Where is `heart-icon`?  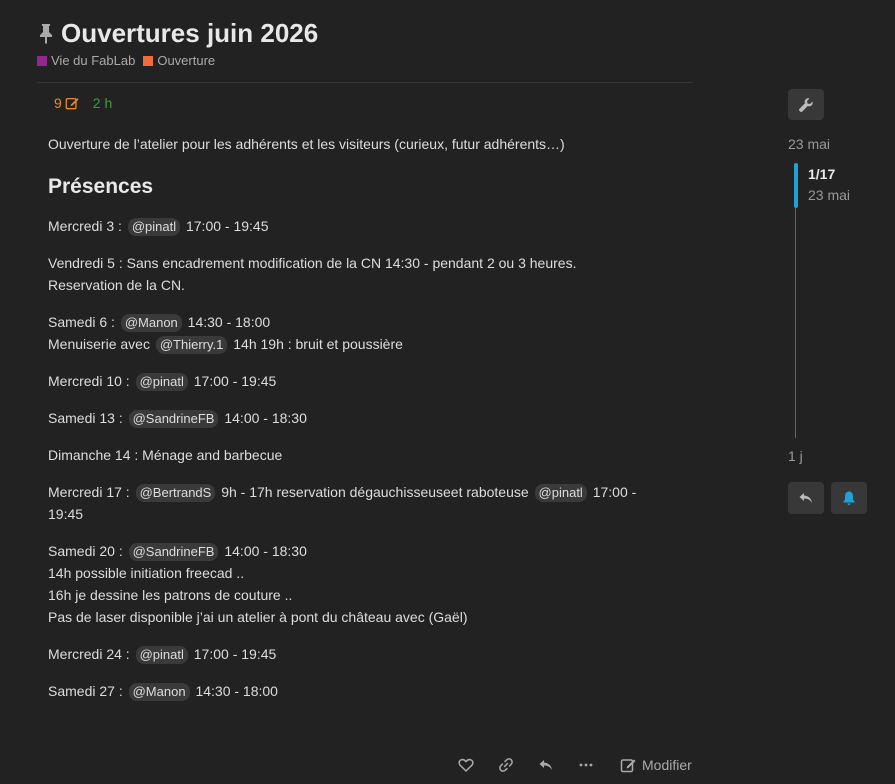
heart-icon is located at coordinates (466, 765).